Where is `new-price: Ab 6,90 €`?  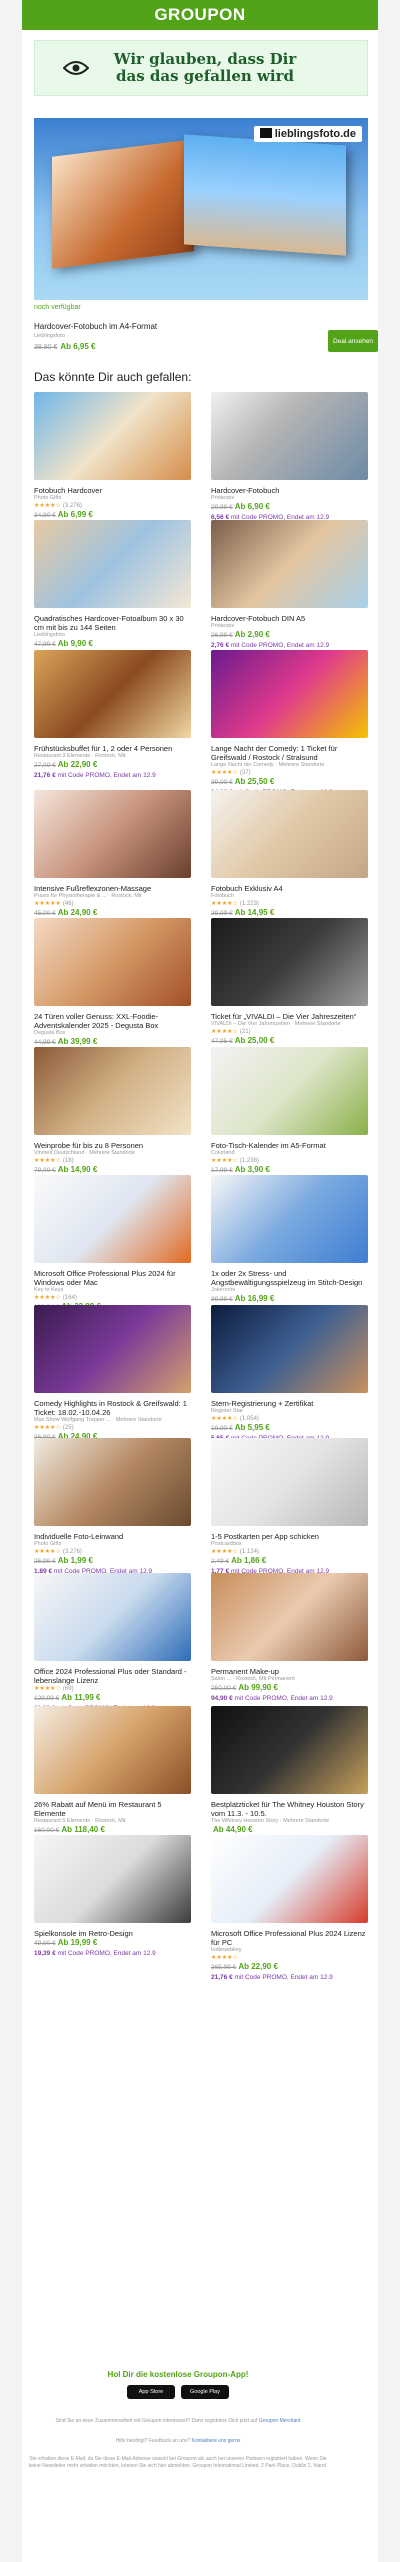 new-price: Ab 6,90 € is located at coordinates (252, 506).